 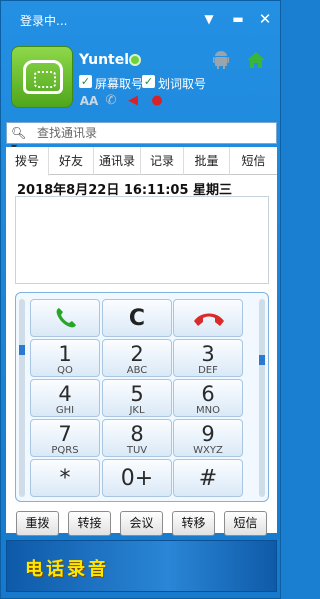 What do you see at coordinates (141, 566) in the screenshot?
I see `promo-banner: 电话录音` at bounding box center [141, 566].